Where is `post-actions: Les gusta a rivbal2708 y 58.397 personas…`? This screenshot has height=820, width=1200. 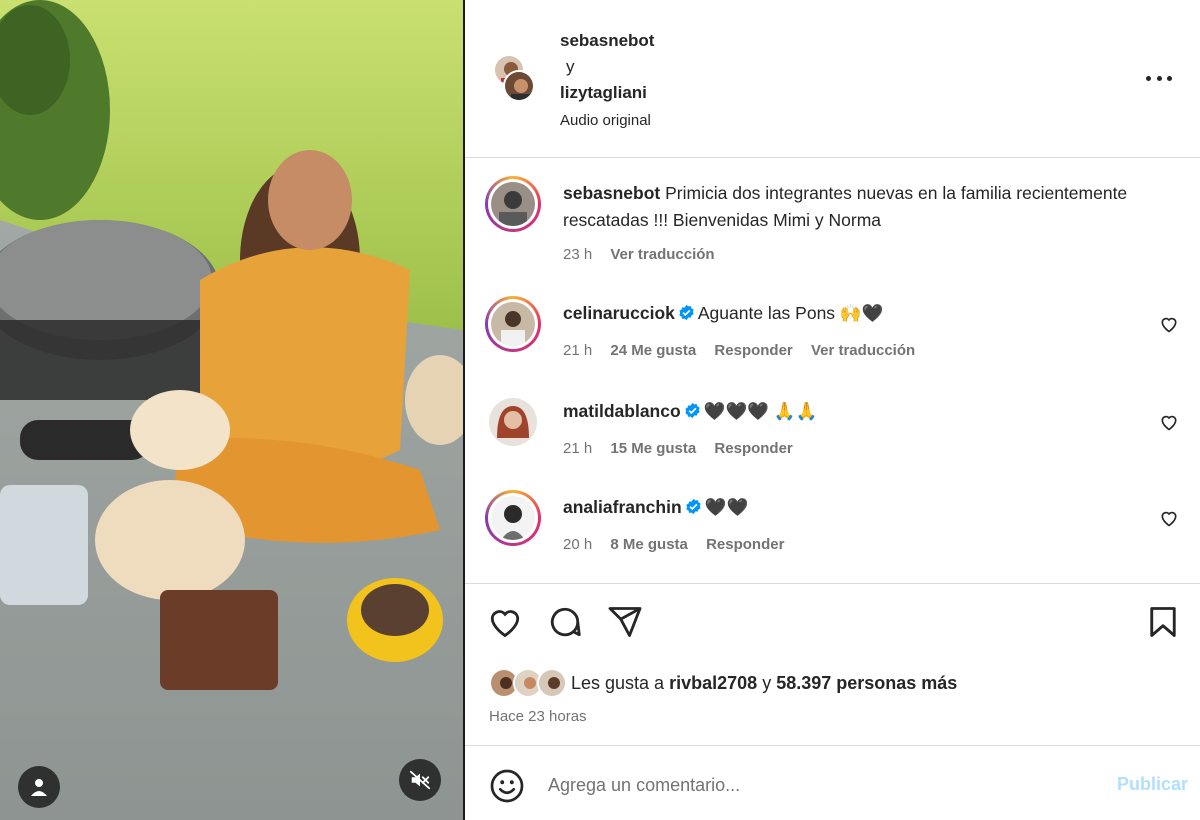 post-actions: Les gusta a rivbal2708 y 58.397 personas… is located at coordinates (832, 665).